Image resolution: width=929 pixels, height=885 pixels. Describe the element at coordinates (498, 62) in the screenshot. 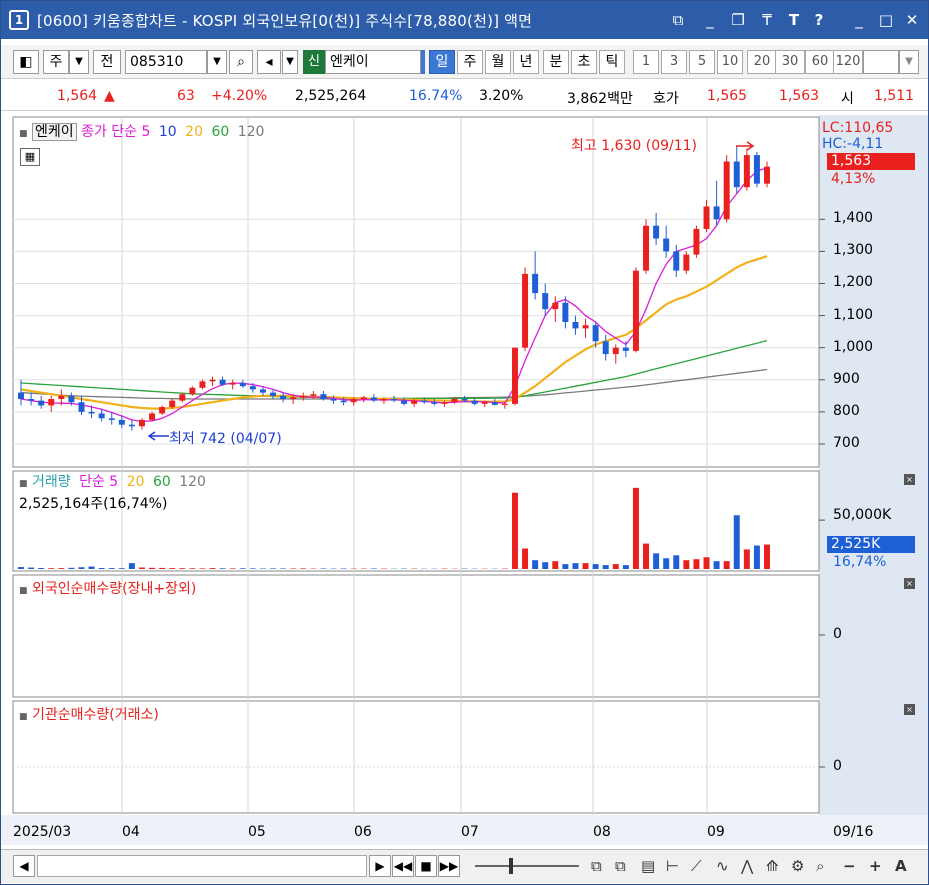

I see `period-2: 월` at that location.